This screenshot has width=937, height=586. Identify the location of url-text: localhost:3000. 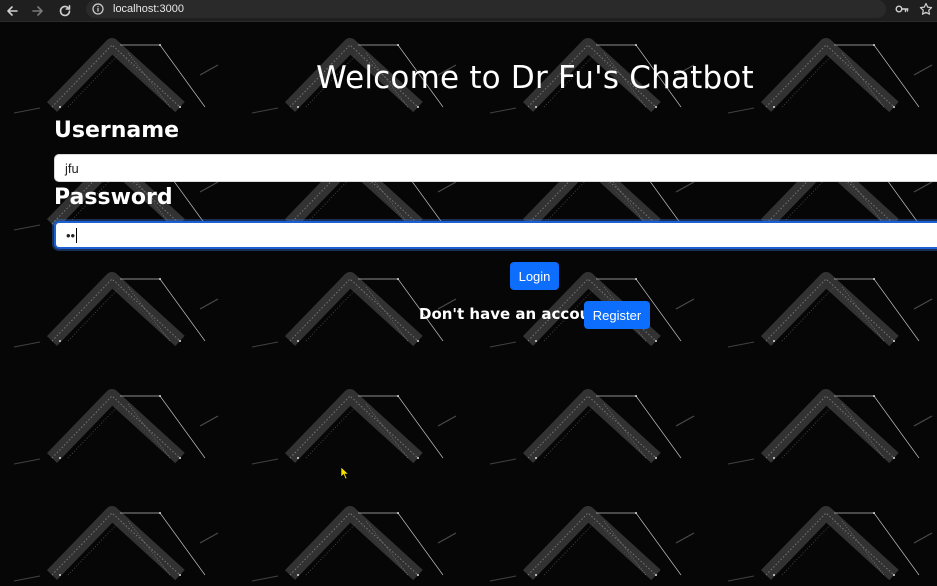
(148, 9).